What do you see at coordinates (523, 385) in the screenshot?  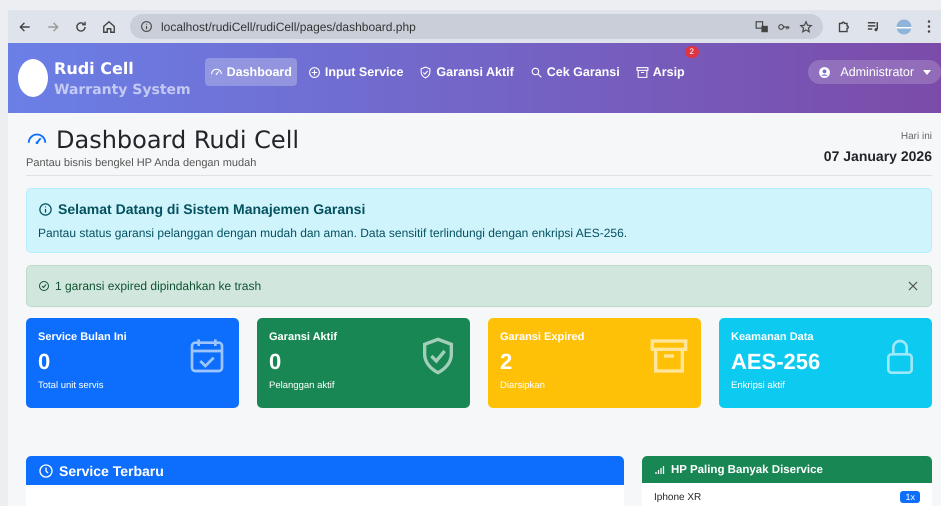 I see `stat-caption: Diarsipkan` at bounding box center [523, 385].